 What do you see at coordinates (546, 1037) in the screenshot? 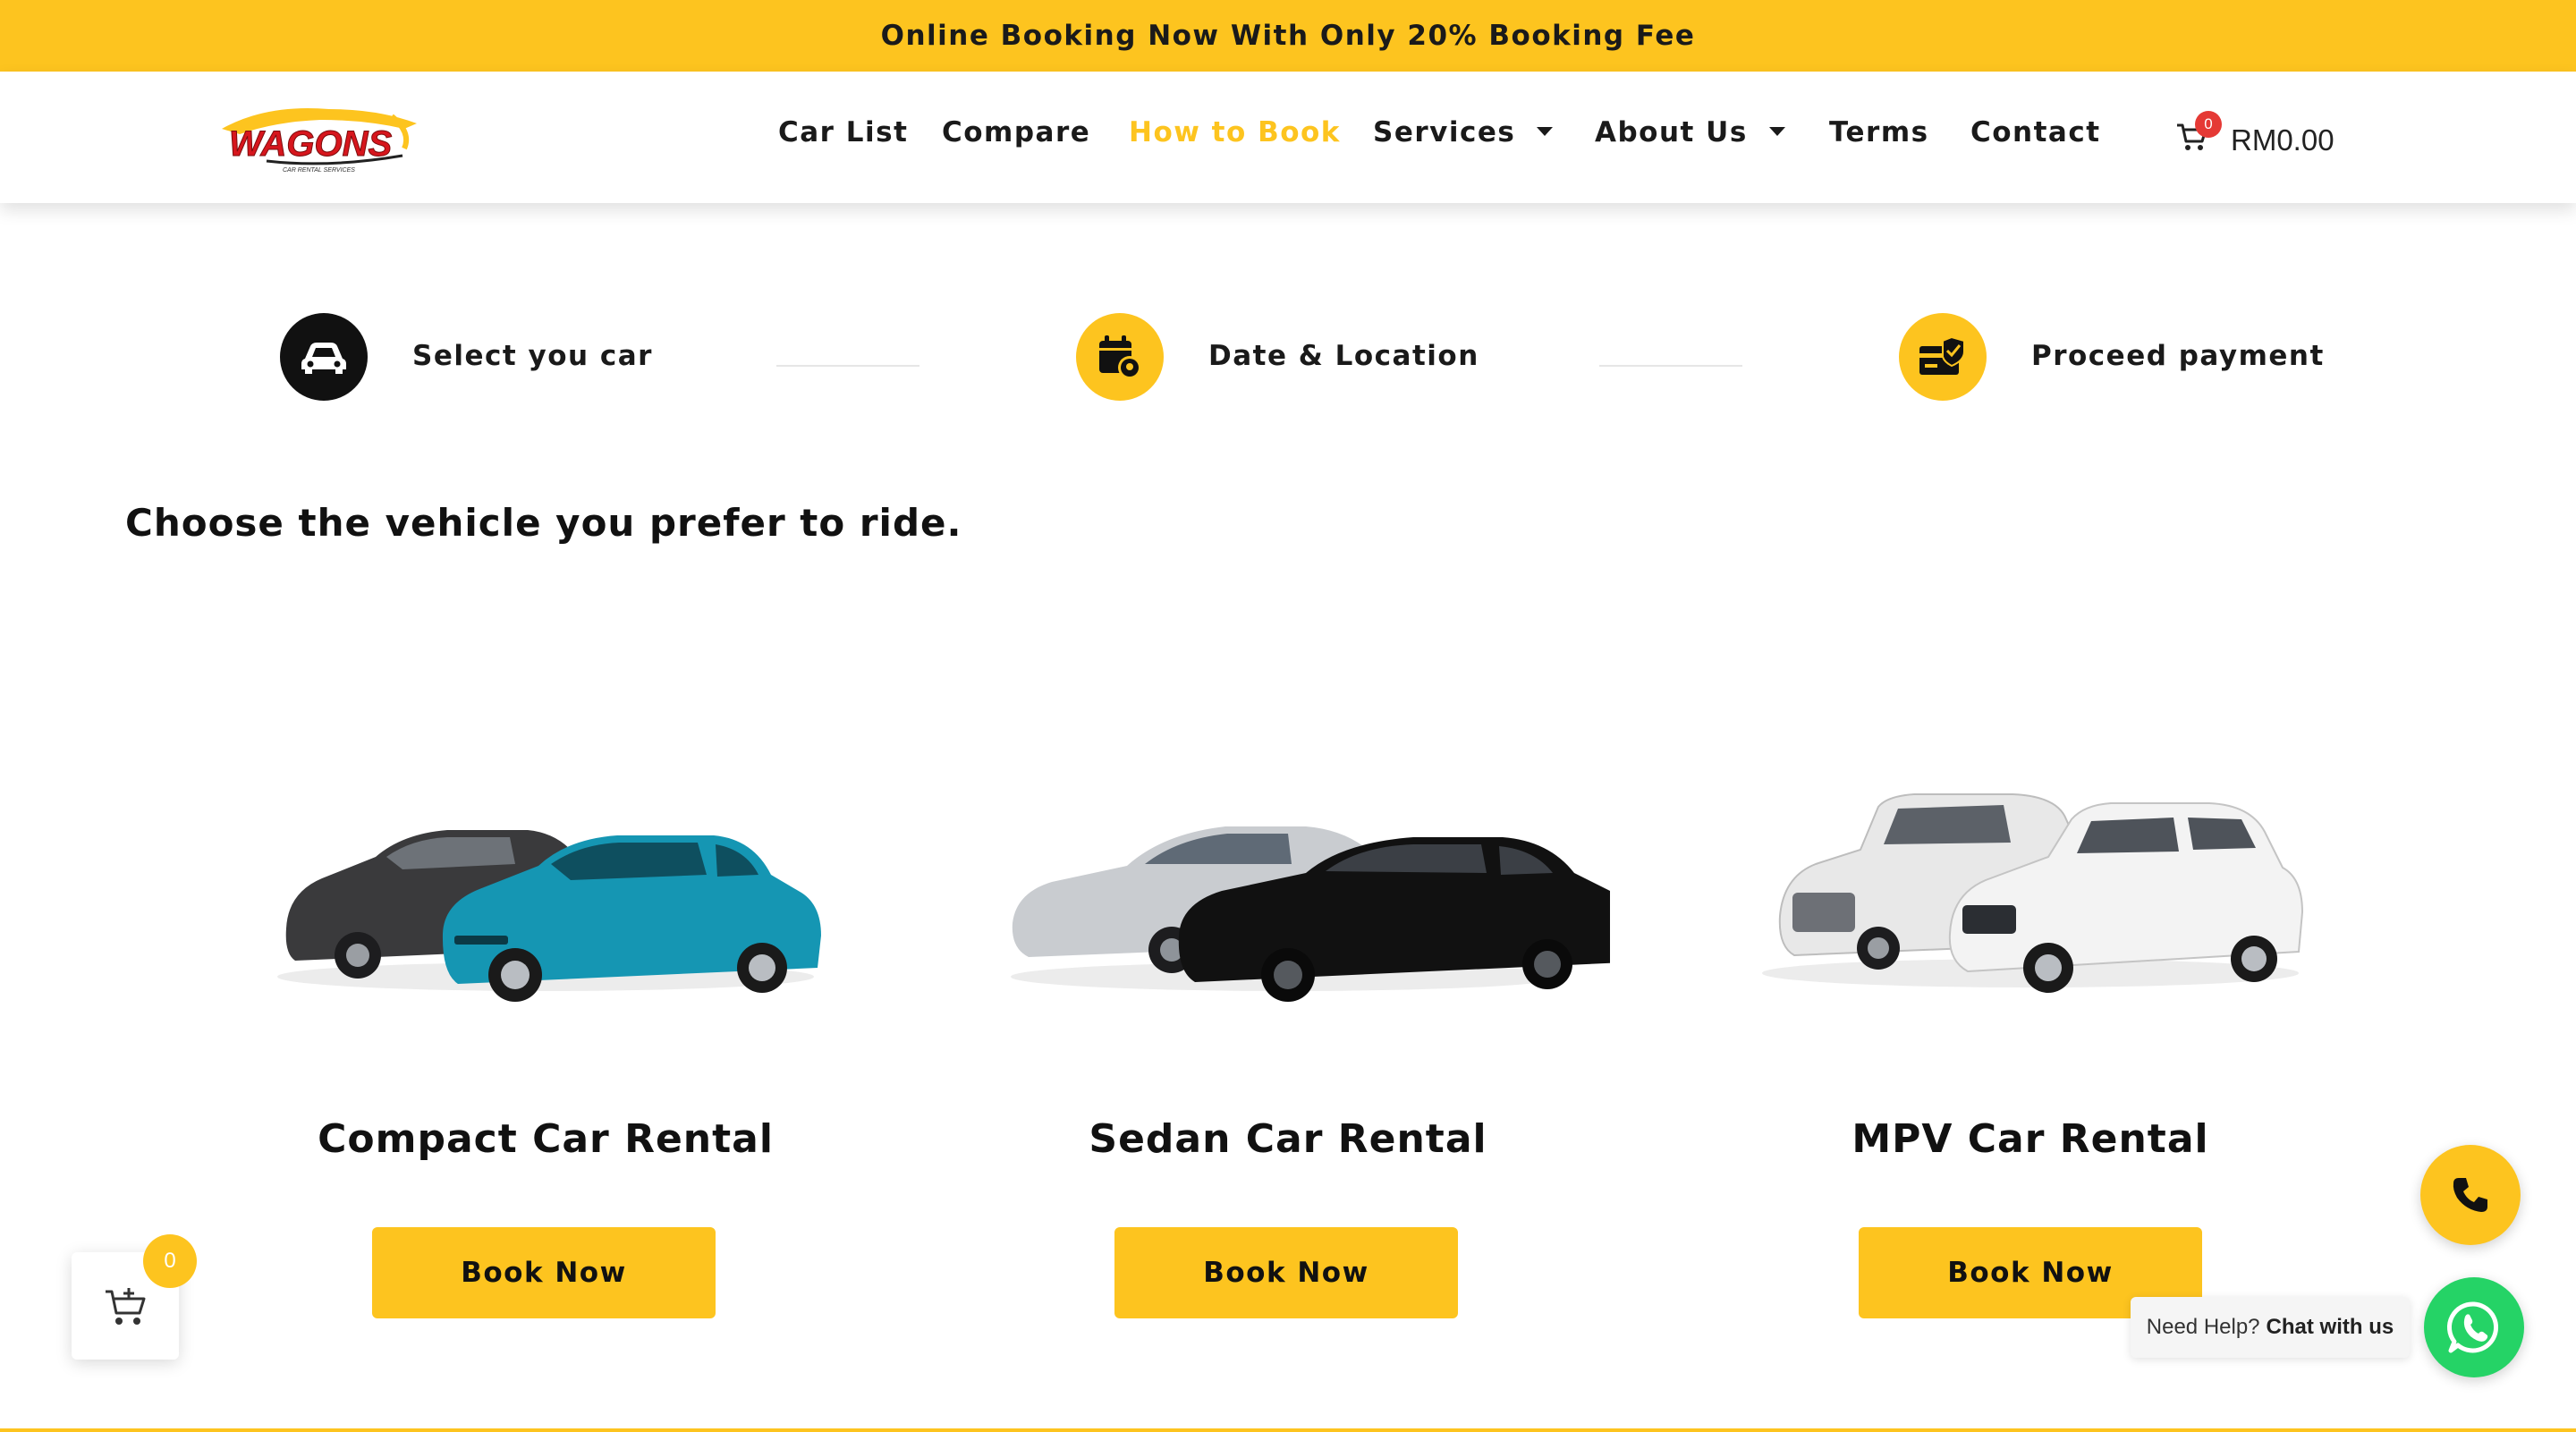
I see `category-card-compact: Compact Car Rental Book Now` at bounding box center [546, 1037].